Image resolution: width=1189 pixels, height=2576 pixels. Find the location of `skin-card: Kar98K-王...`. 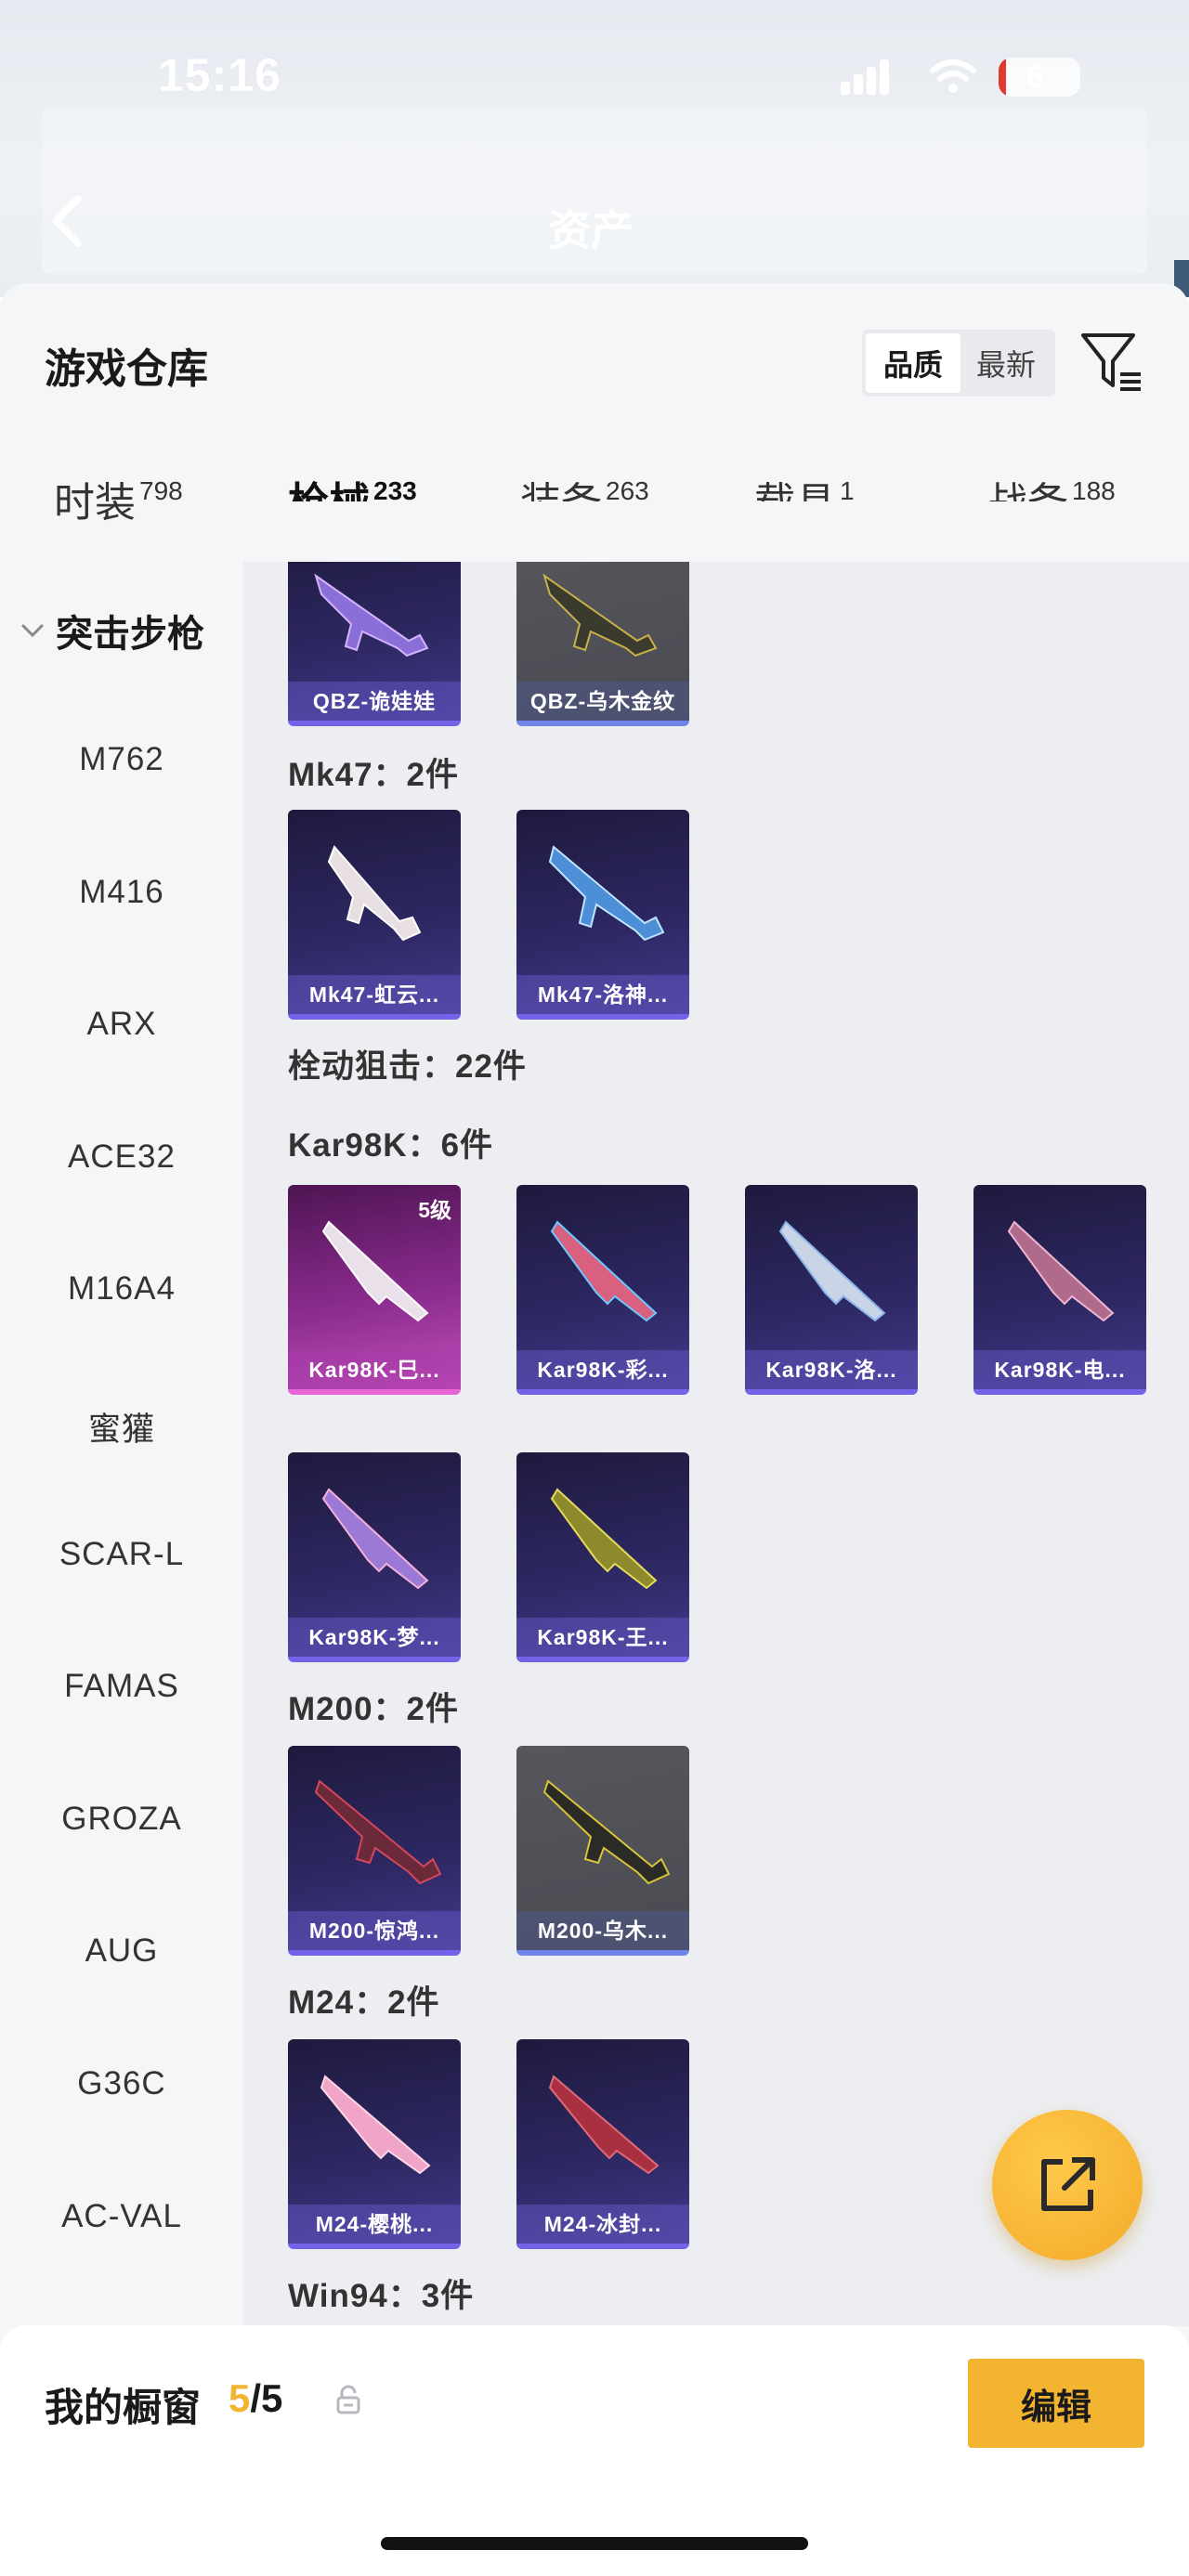

skin-card: Kar98K-王... is located at coordinates (602, 1557).